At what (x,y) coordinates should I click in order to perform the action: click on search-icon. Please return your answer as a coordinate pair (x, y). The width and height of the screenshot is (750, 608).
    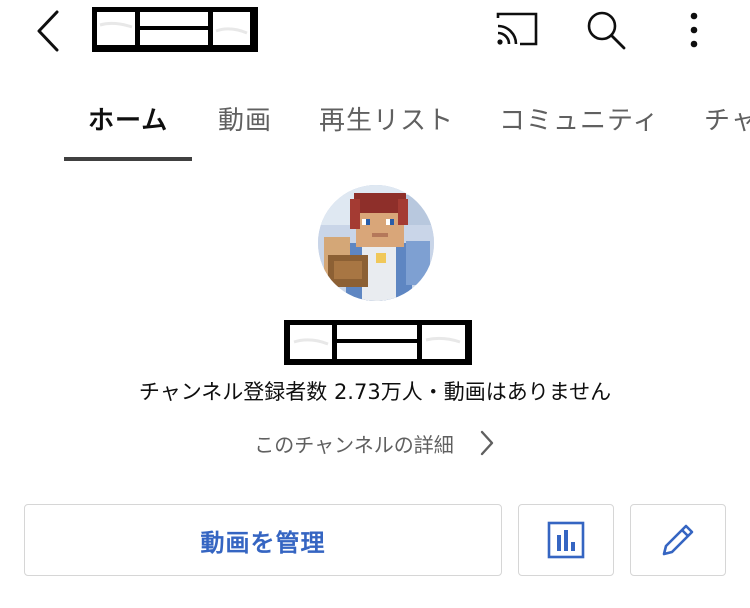
    Looking at the image, I should click on (606, 30).